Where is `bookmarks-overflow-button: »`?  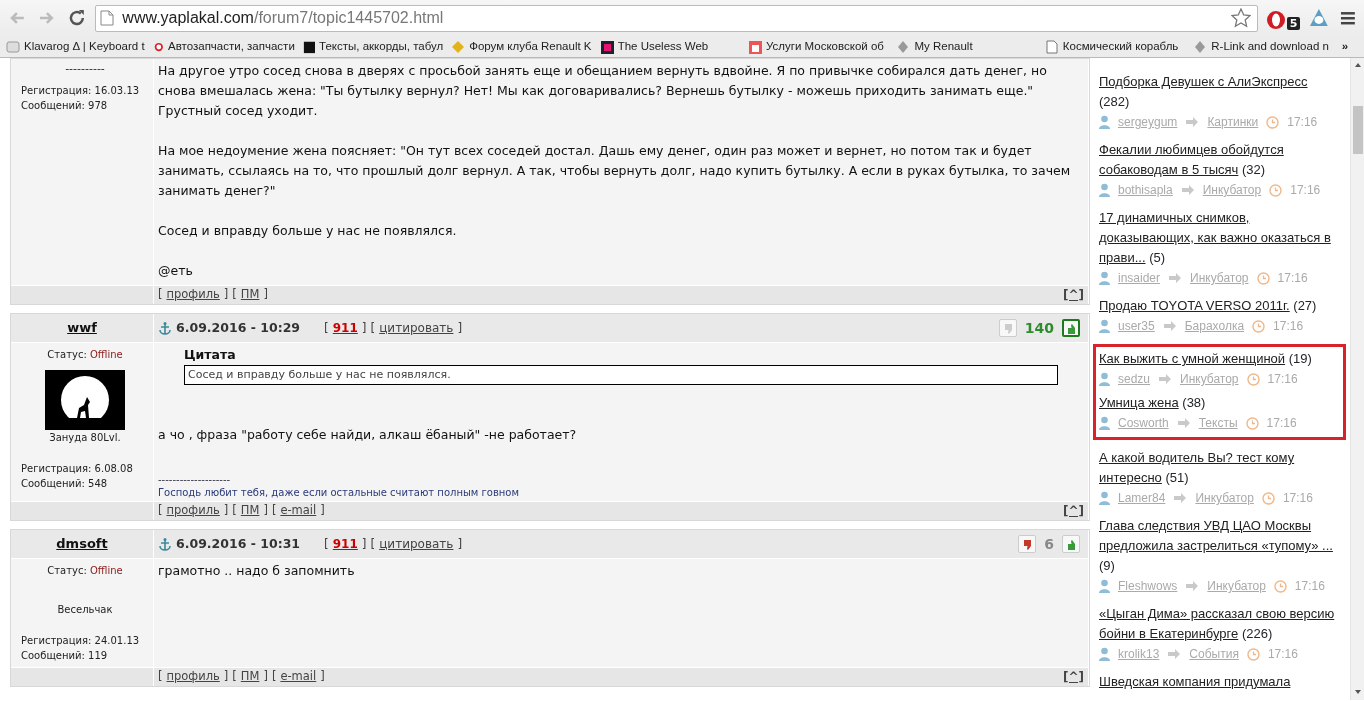 bookmarks-overflow-button: » is located at coordinates (1345, 46).